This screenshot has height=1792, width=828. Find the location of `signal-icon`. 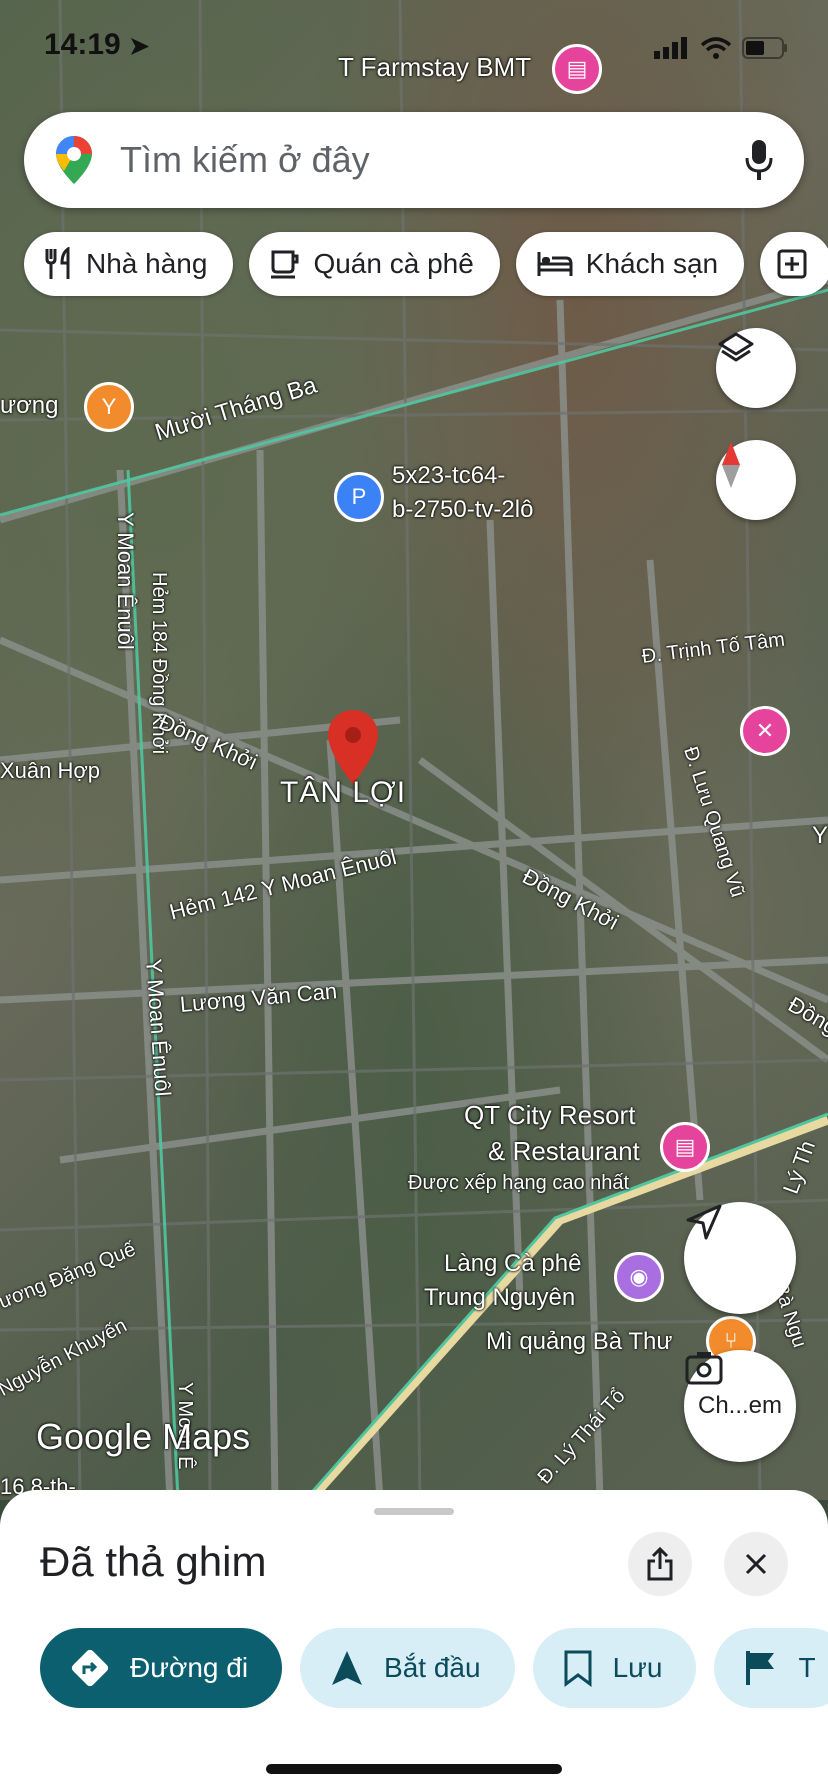

signal-icon is located at coordinates (670, 48).